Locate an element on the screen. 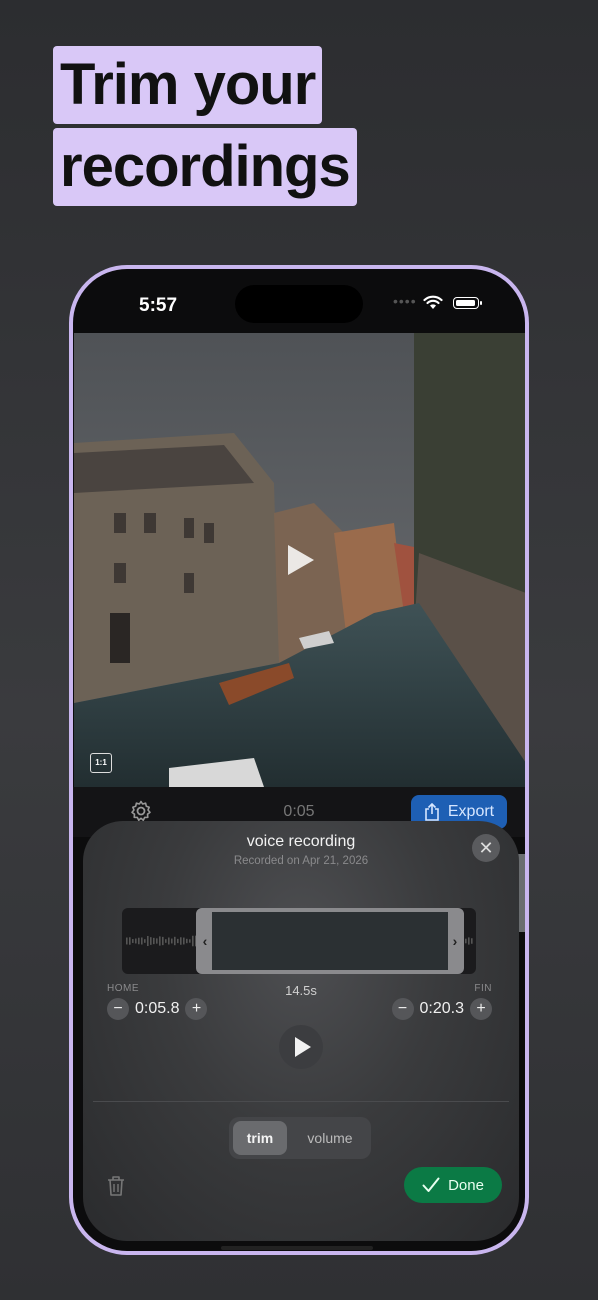  done-button: Done is located at coordinates (453, 1185).